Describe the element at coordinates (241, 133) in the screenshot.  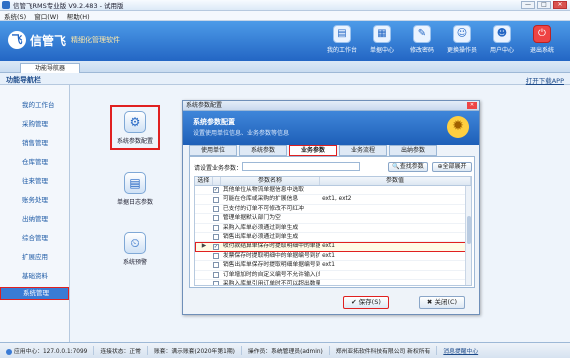
I see `dialog-header-subtitle: 设置使用单位信息、业务参数等信息` at that location.